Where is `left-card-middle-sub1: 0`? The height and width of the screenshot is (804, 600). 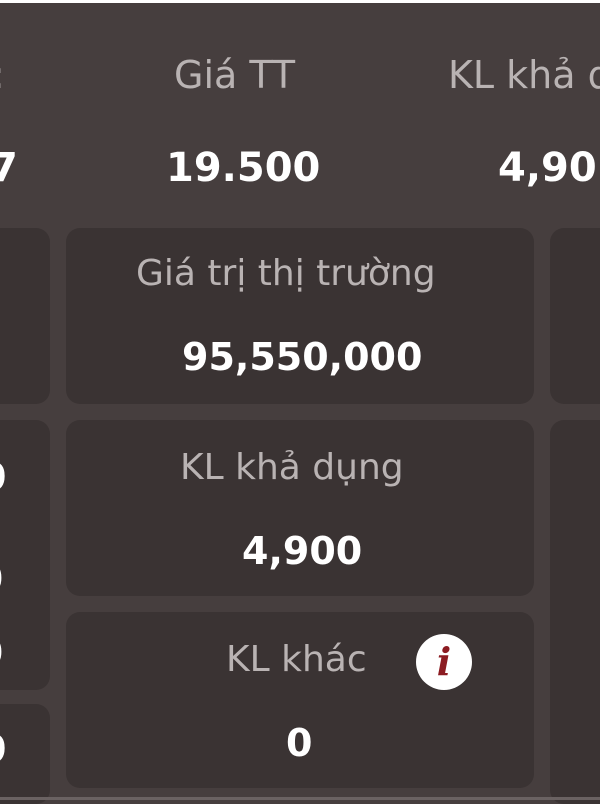
left-card-middle-sub1: 0 is located at coordinates (2, 579).